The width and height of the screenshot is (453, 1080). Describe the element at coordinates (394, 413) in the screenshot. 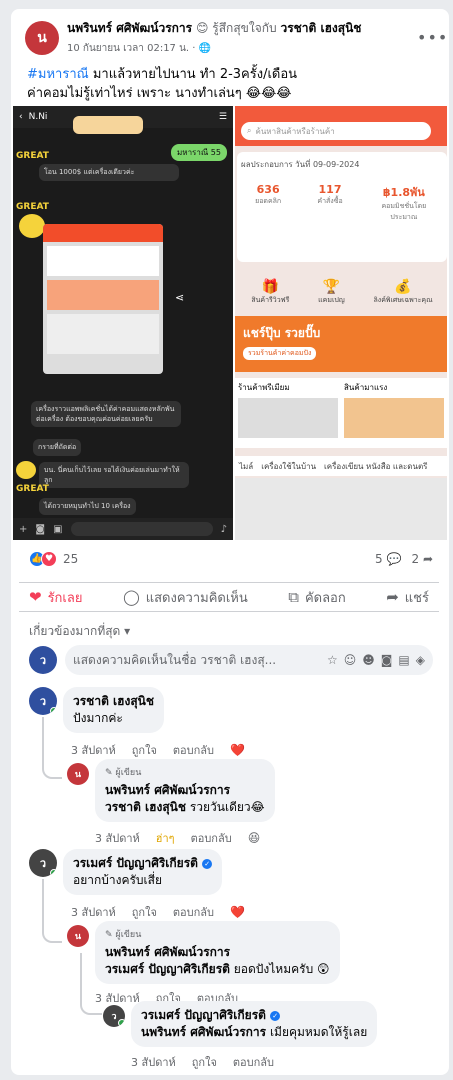

I see `hot-products: สินค้ามาแรง` at that location.